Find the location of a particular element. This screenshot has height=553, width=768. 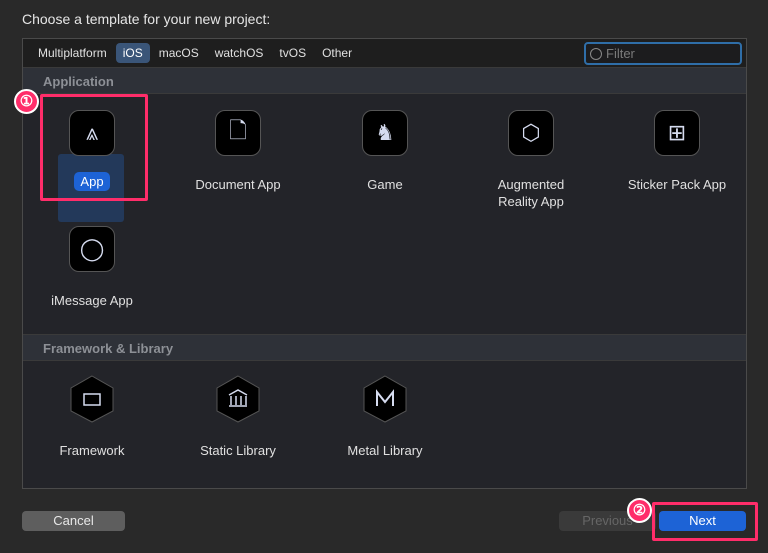

template-label: iMessage App is located at coordinates (92, 300).